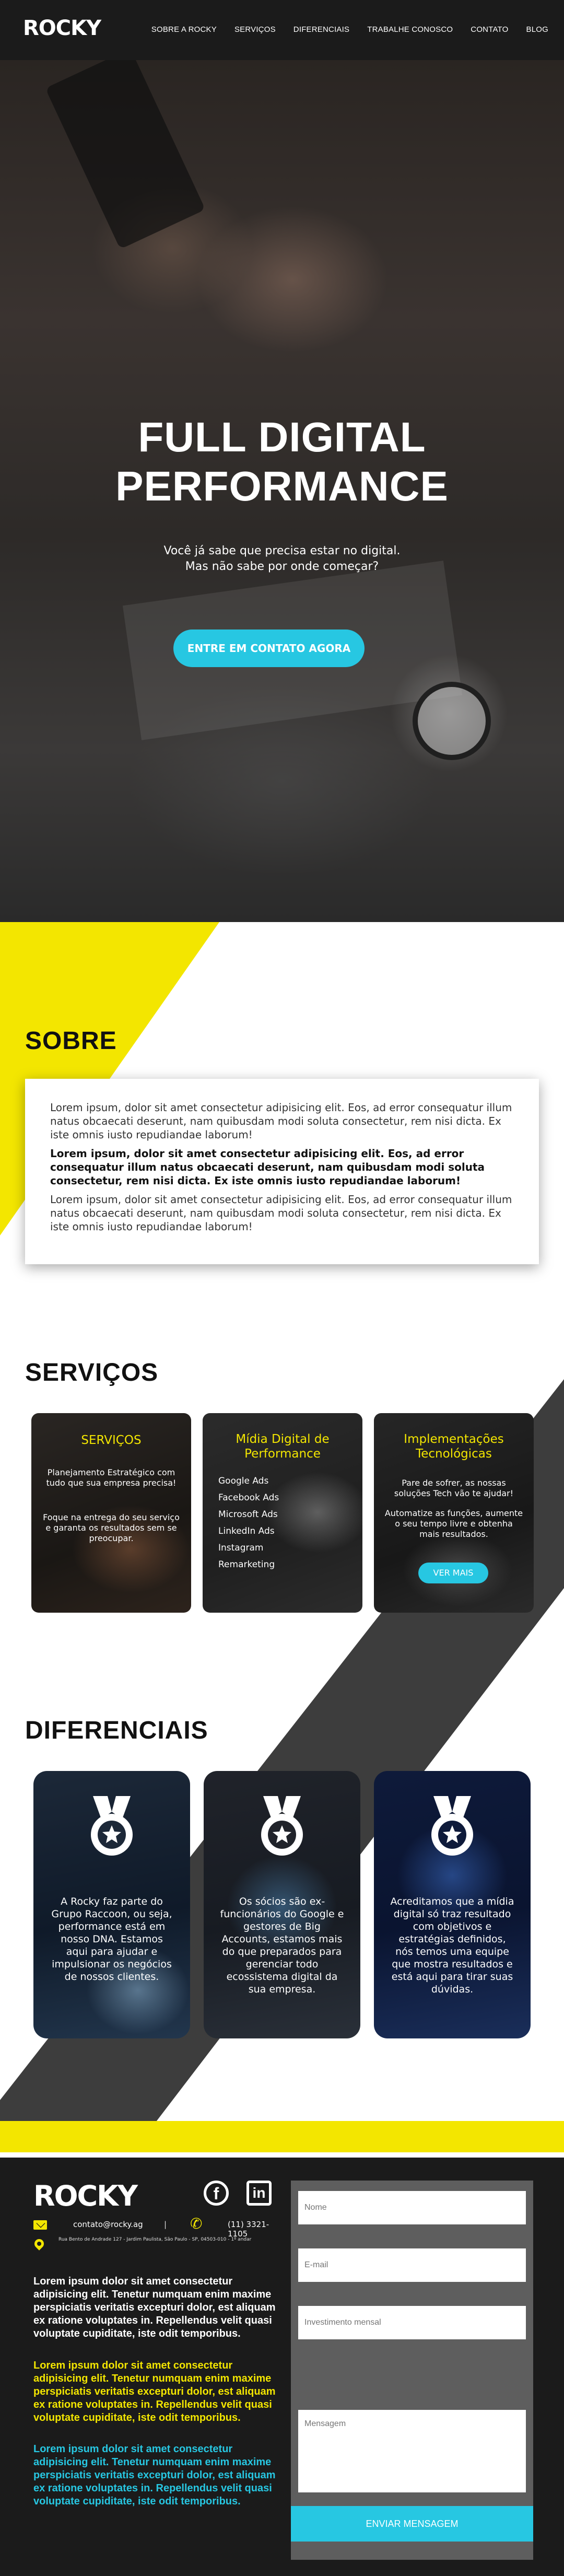 The width and height of the screenshot is (564, 2576). What do you see at coordinates (410, 29) in the screenshot?
I see `nav-trabalhe-conosco: TRABALHE CONOSCO` at bounding box center [410, 29].